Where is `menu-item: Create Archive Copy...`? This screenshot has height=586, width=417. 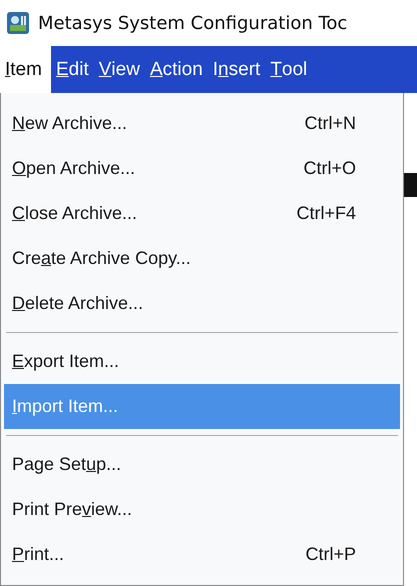 menu-item: Create Archive Copy... is located at coordinates (202, 258).